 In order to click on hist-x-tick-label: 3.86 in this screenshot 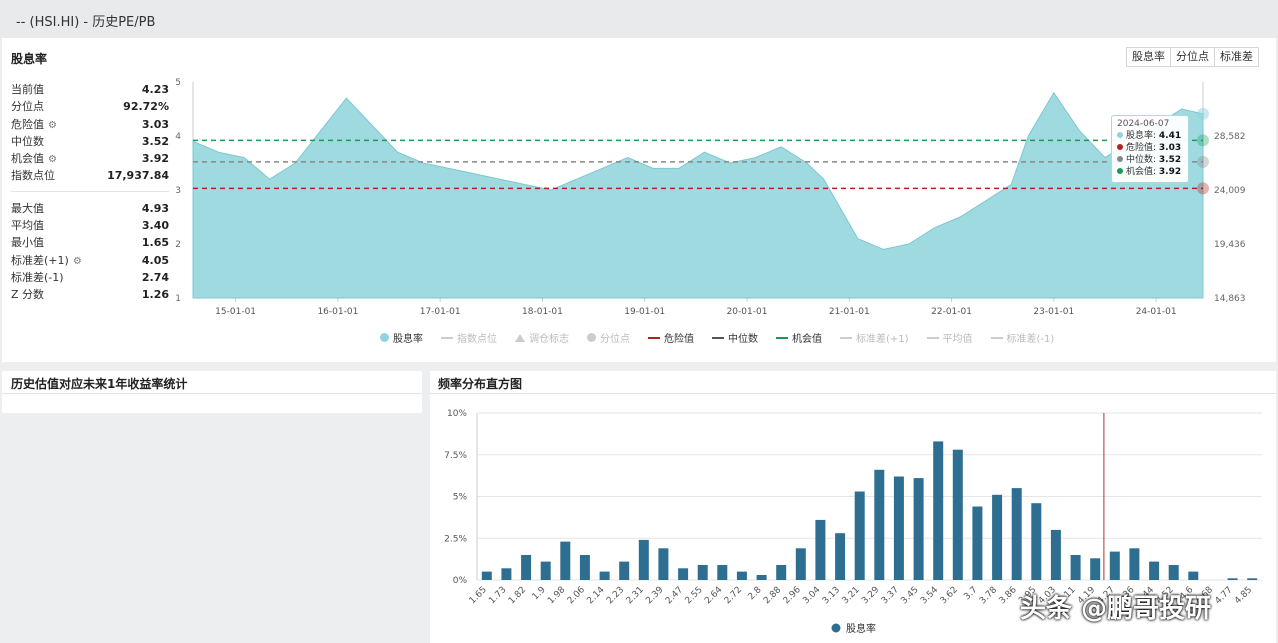, I will do `click(1008, 595)`.